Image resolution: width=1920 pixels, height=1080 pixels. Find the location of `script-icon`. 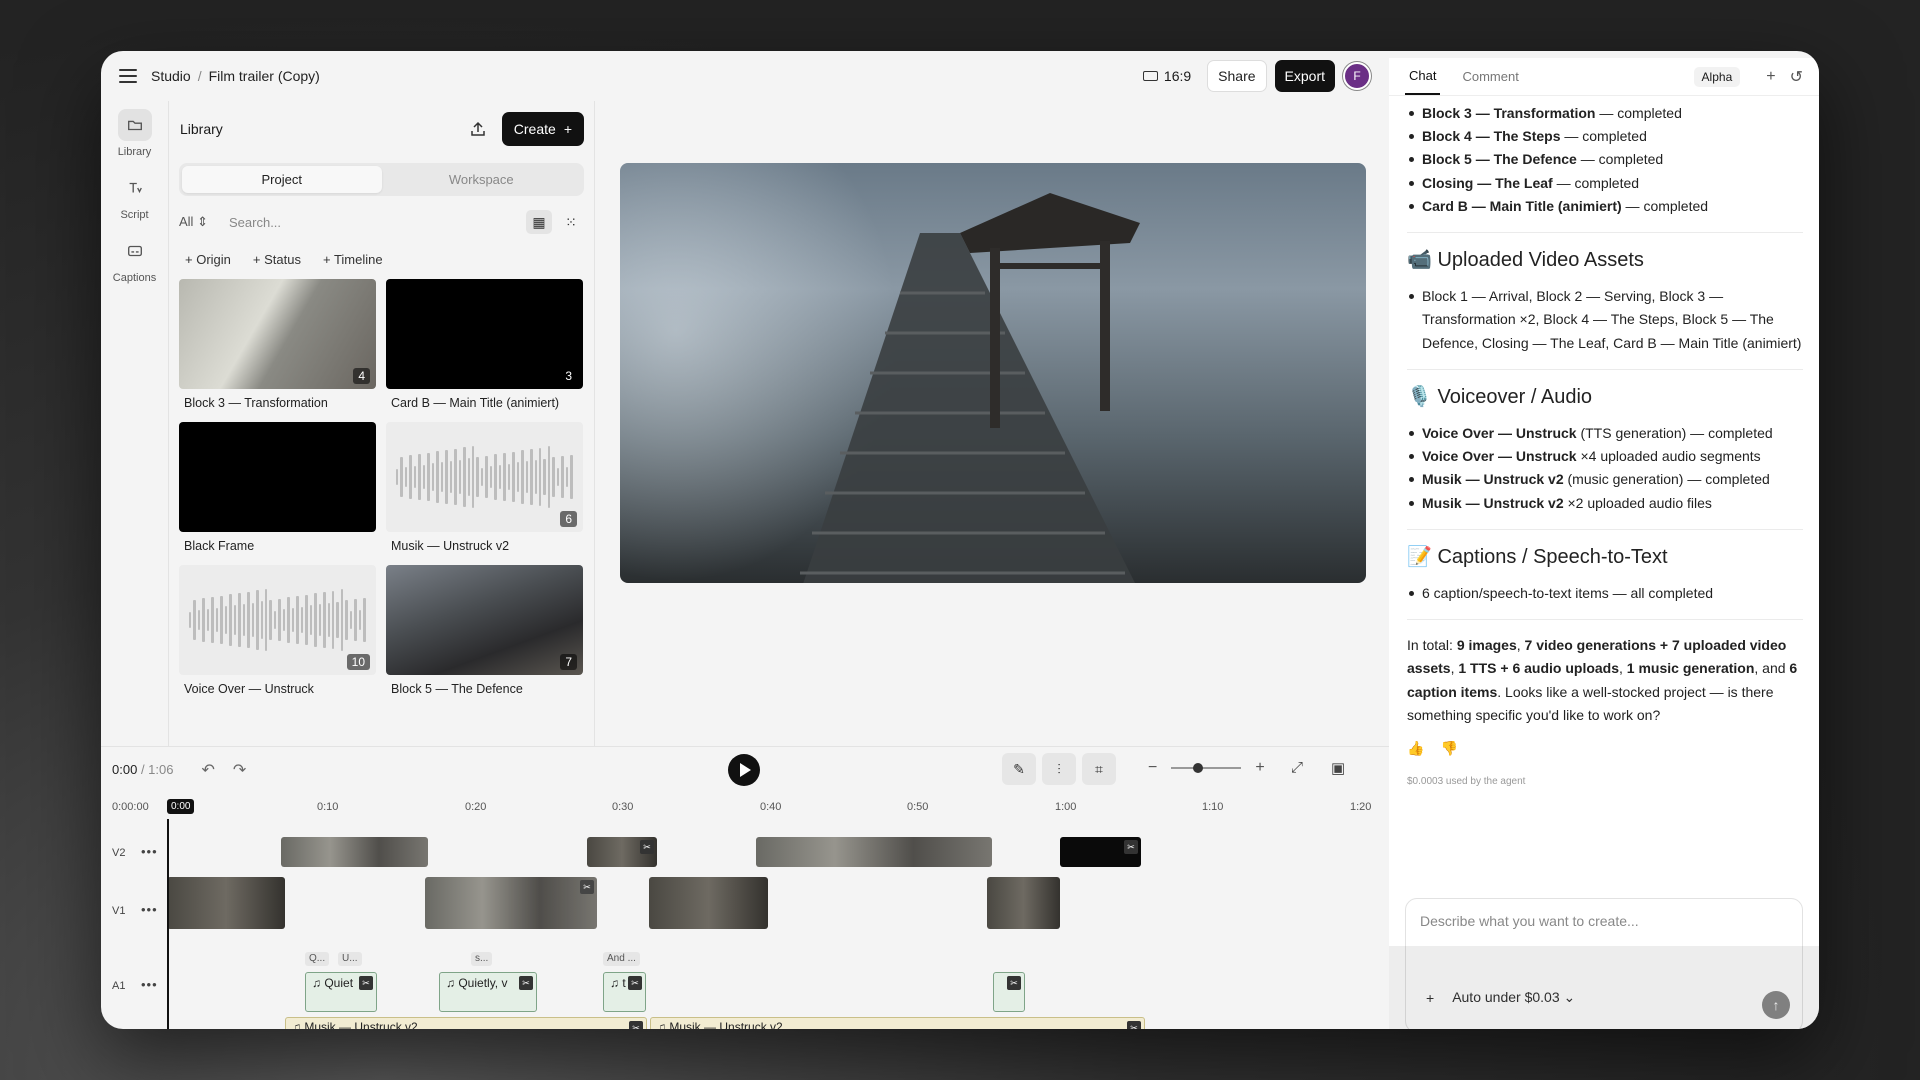

script-icon is located at coordinates (135, 188).